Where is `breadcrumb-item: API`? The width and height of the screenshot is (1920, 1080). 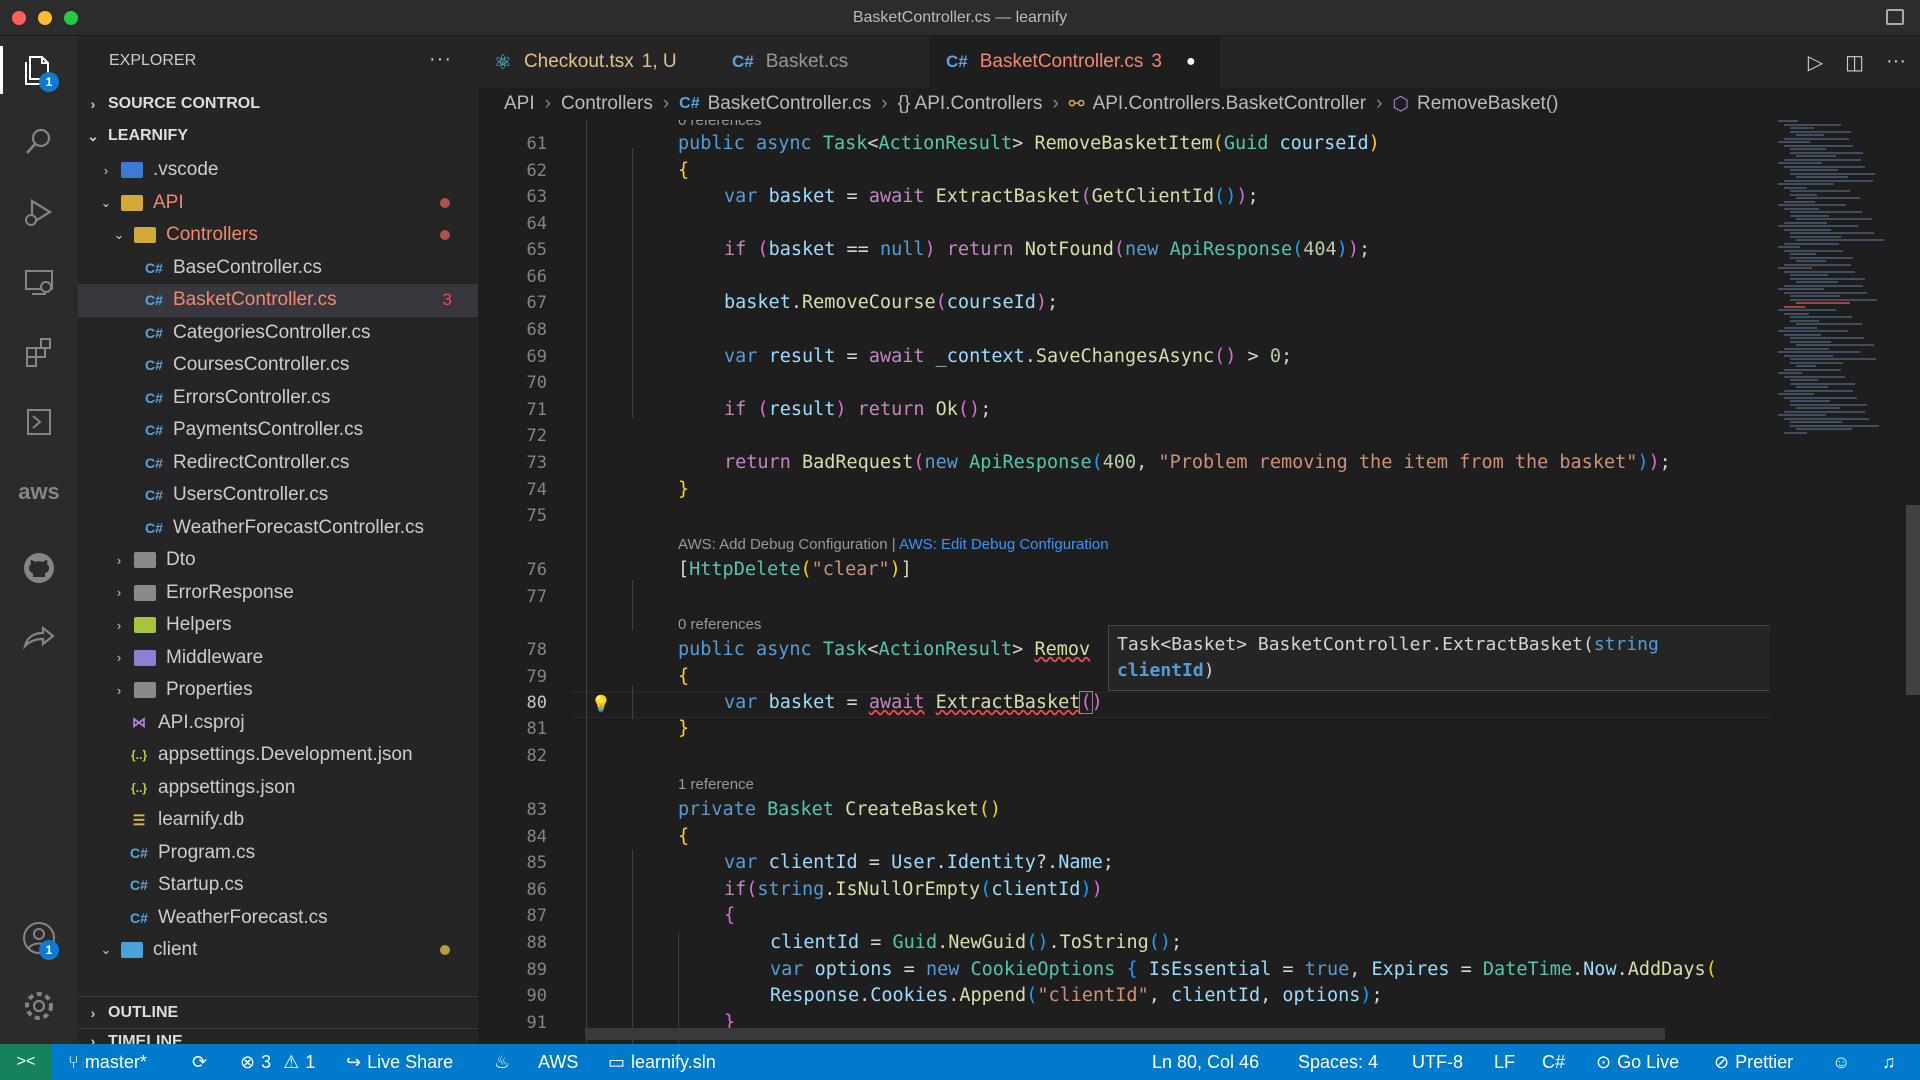
breadcrumb-item: API is located at coordinates (519, 104).